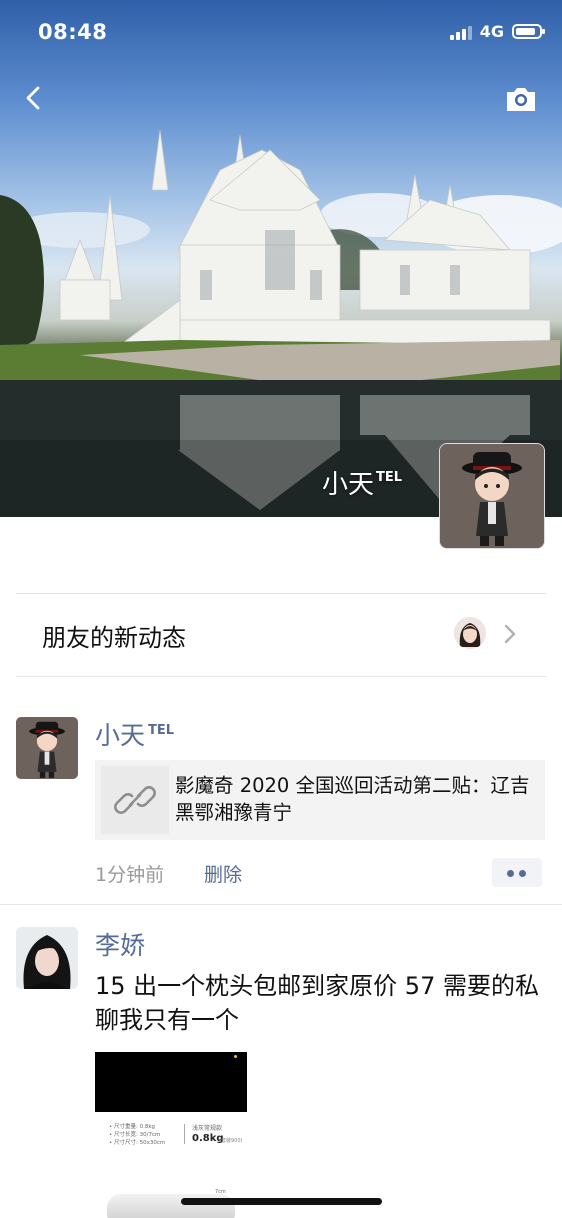 The height and width of the screenshot is (1218, 562). I want to click on signal-icon, so click(460, 32).